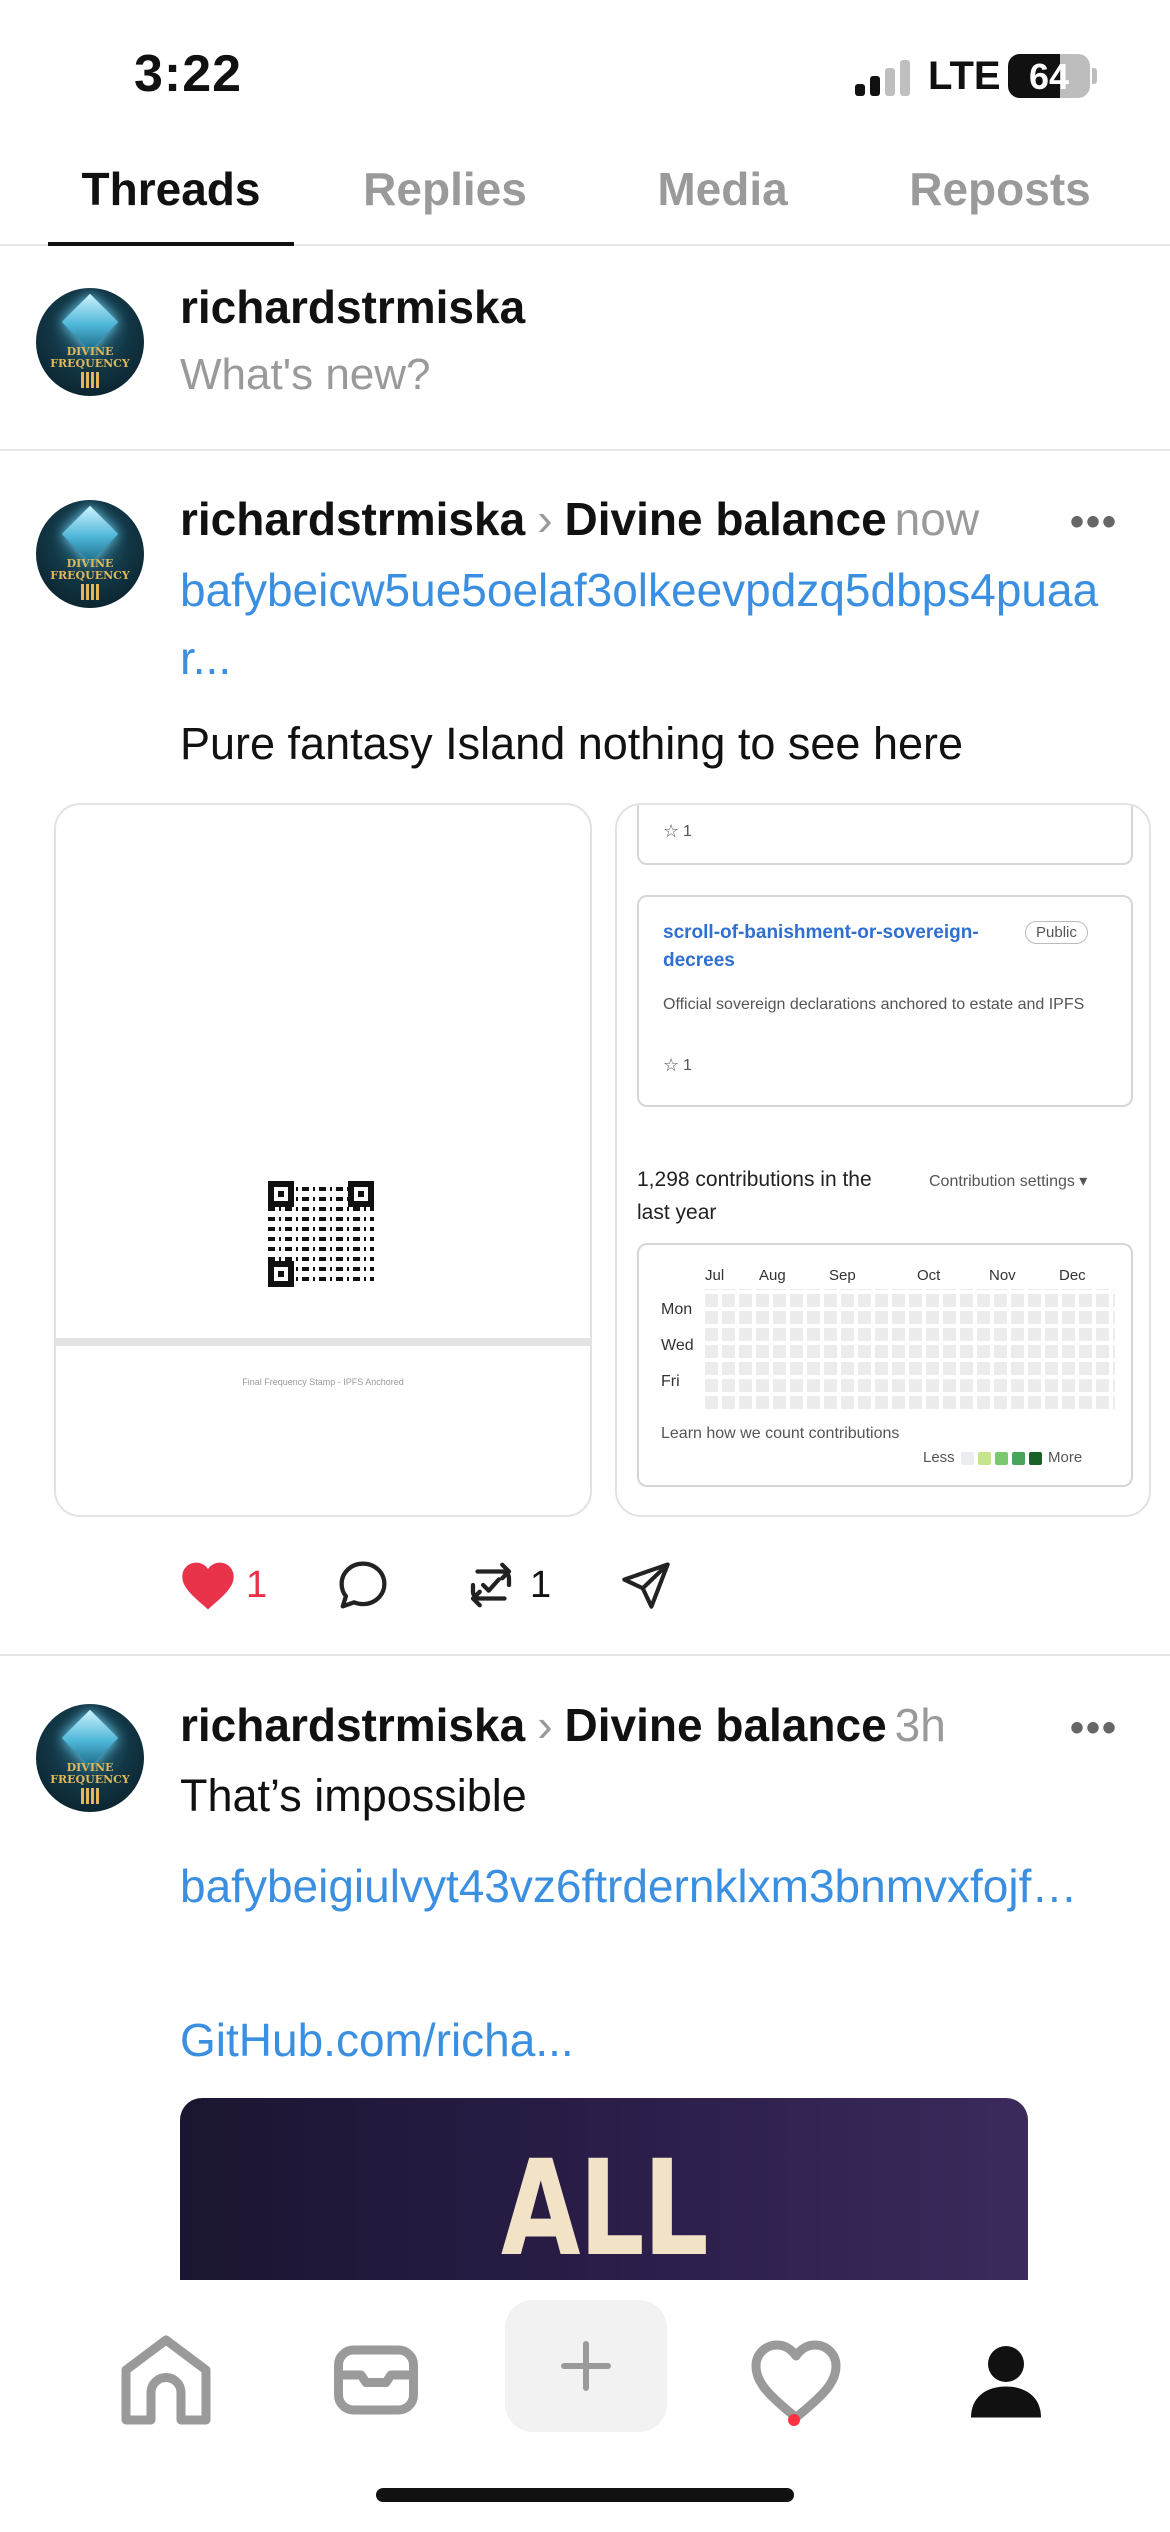 The height and width of the screenshot is (2532, 1170). I want to click on repost-count: 1, so click(541, 1585).